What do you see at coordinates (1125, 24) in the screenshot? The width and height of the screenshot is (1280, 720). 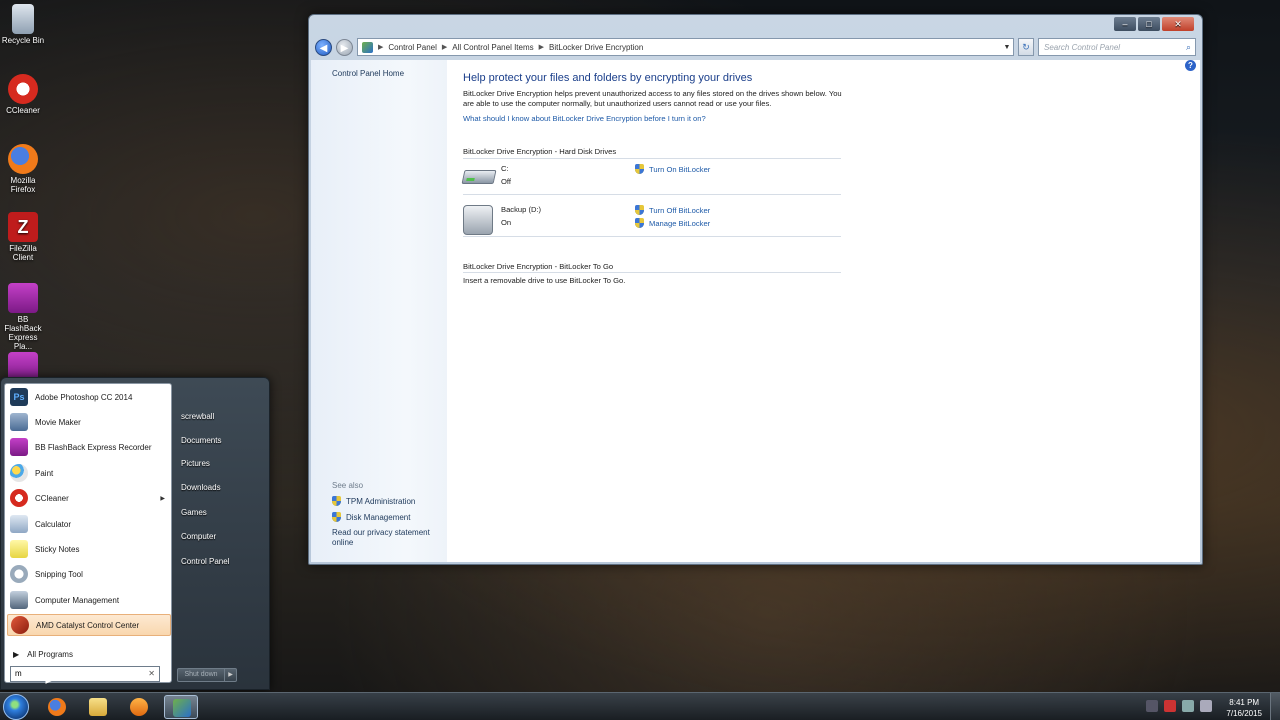 I see `minimize-button: –` at bounding box center [1125, 24].